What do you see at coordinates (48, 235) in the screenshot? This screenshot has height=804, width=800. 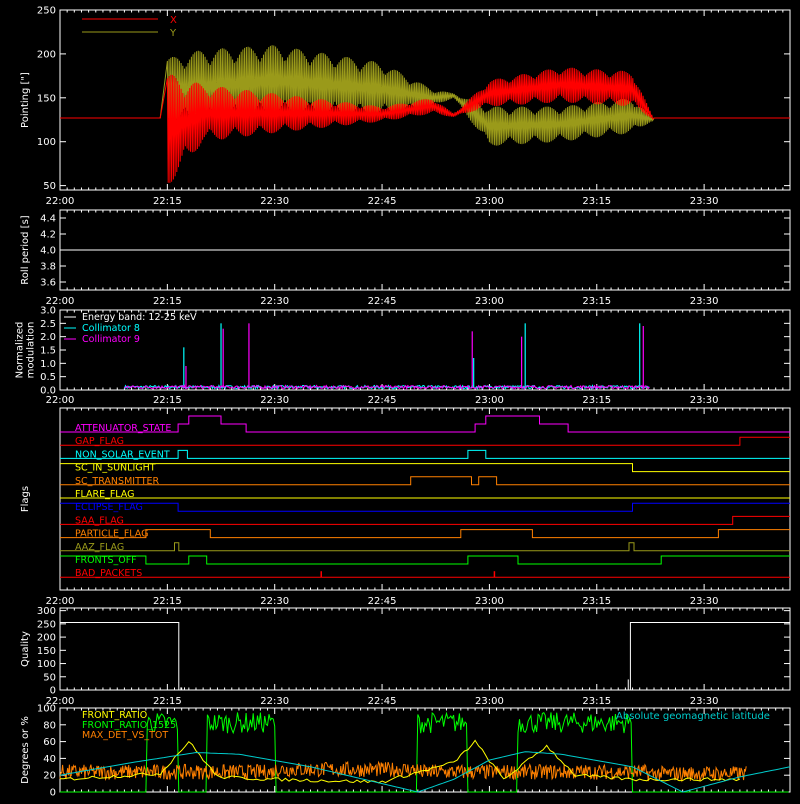 I see `y-tick-label: 4.2` at bounding box center [48, 235].